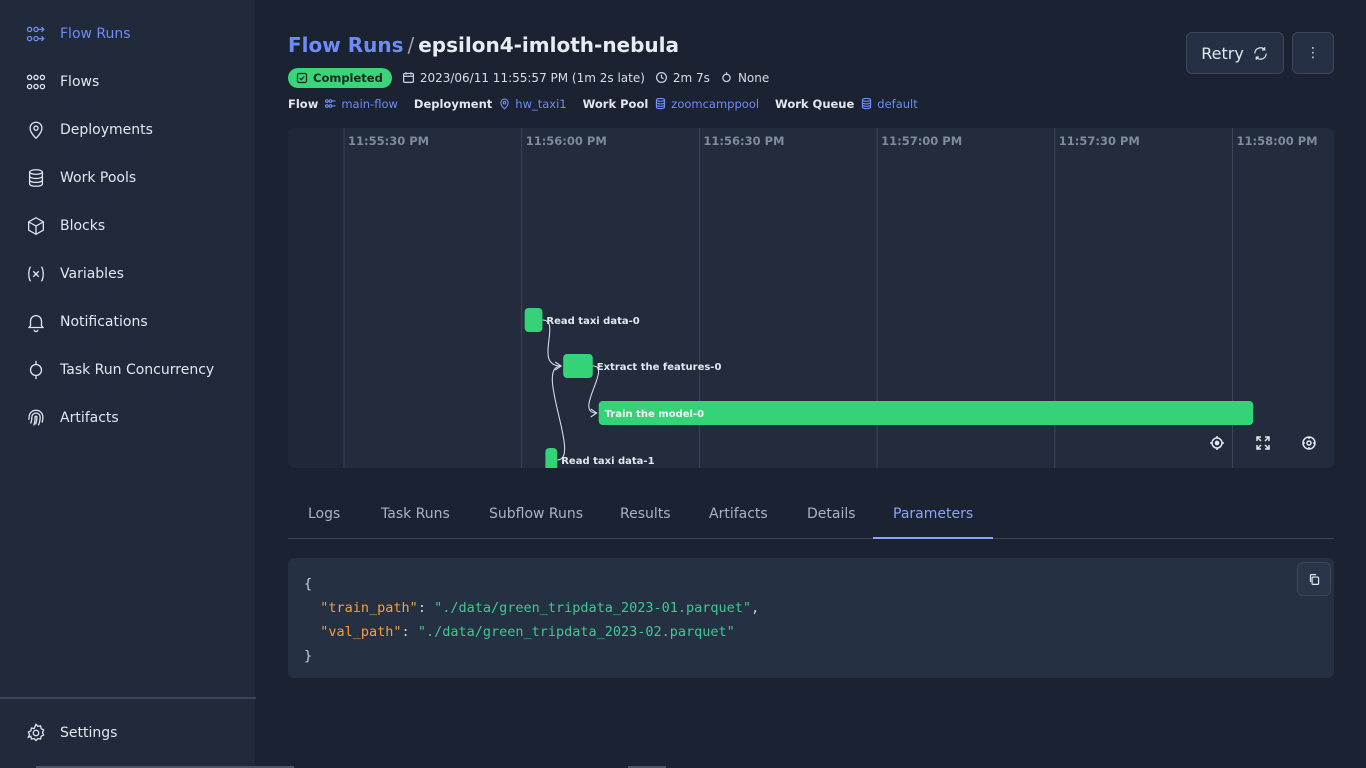  I want to click on refresh-icon, so click(1260, 53).